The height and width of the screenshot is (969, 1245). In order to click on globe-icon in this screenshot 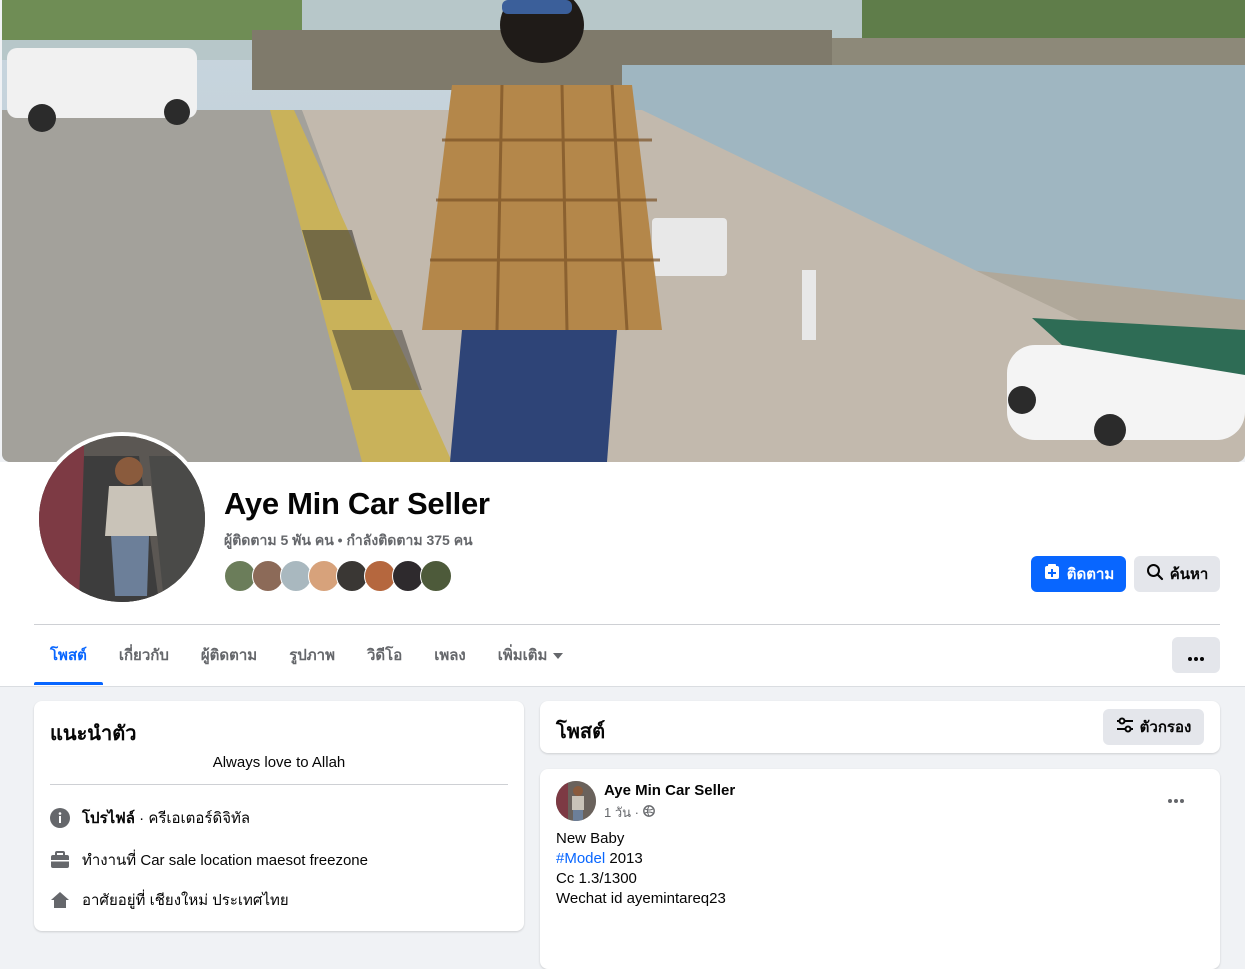, I will do `click(649, 812)`.